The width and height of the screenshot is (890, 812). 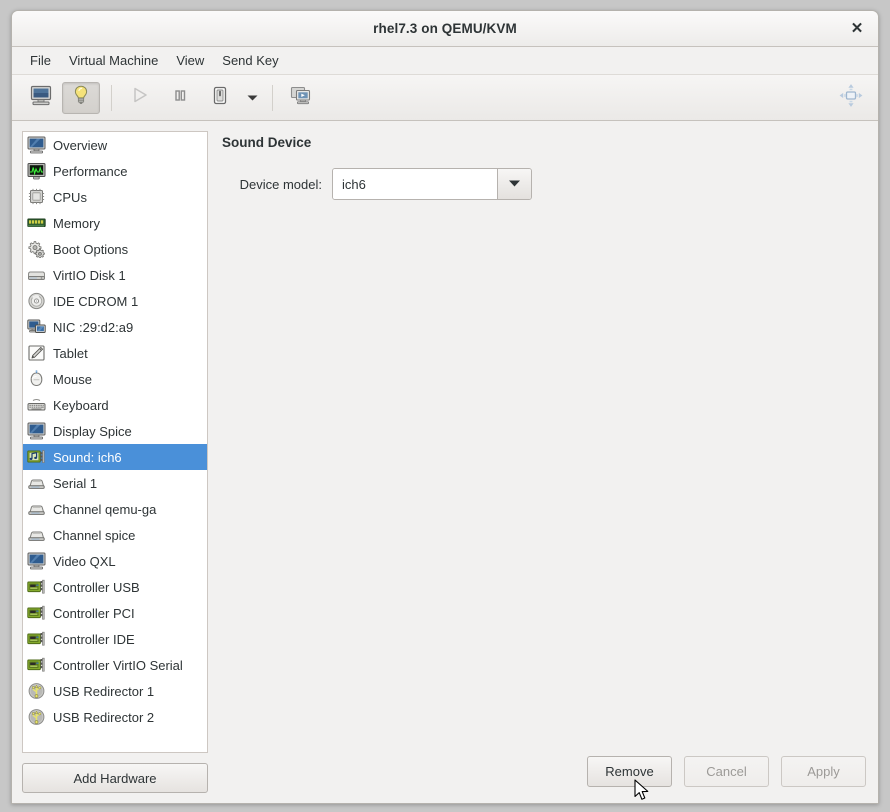 I want to click on window-title: rhel7.3 on QEMU/KVM, so click(x=445, y=28).